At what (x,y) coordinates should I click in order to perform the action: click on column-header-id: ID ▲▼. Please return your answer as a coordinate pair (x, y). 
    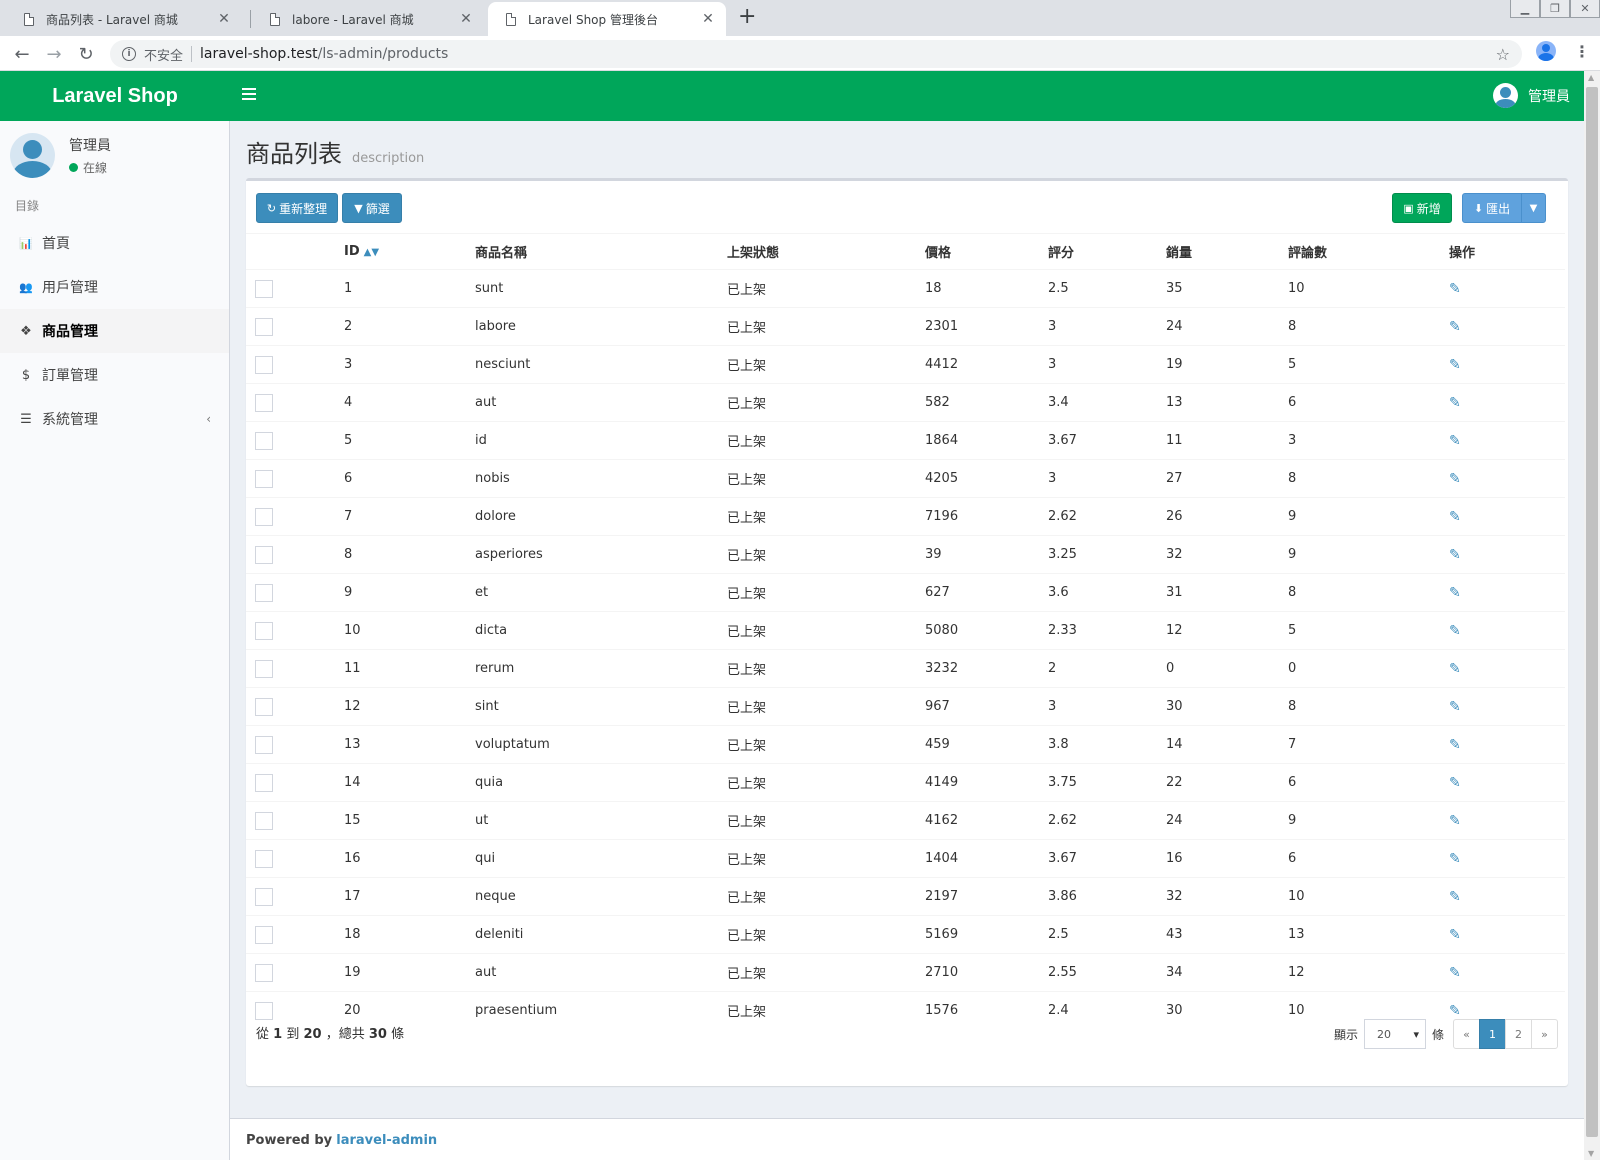
    Looking at the image, I should click on (409, 251).